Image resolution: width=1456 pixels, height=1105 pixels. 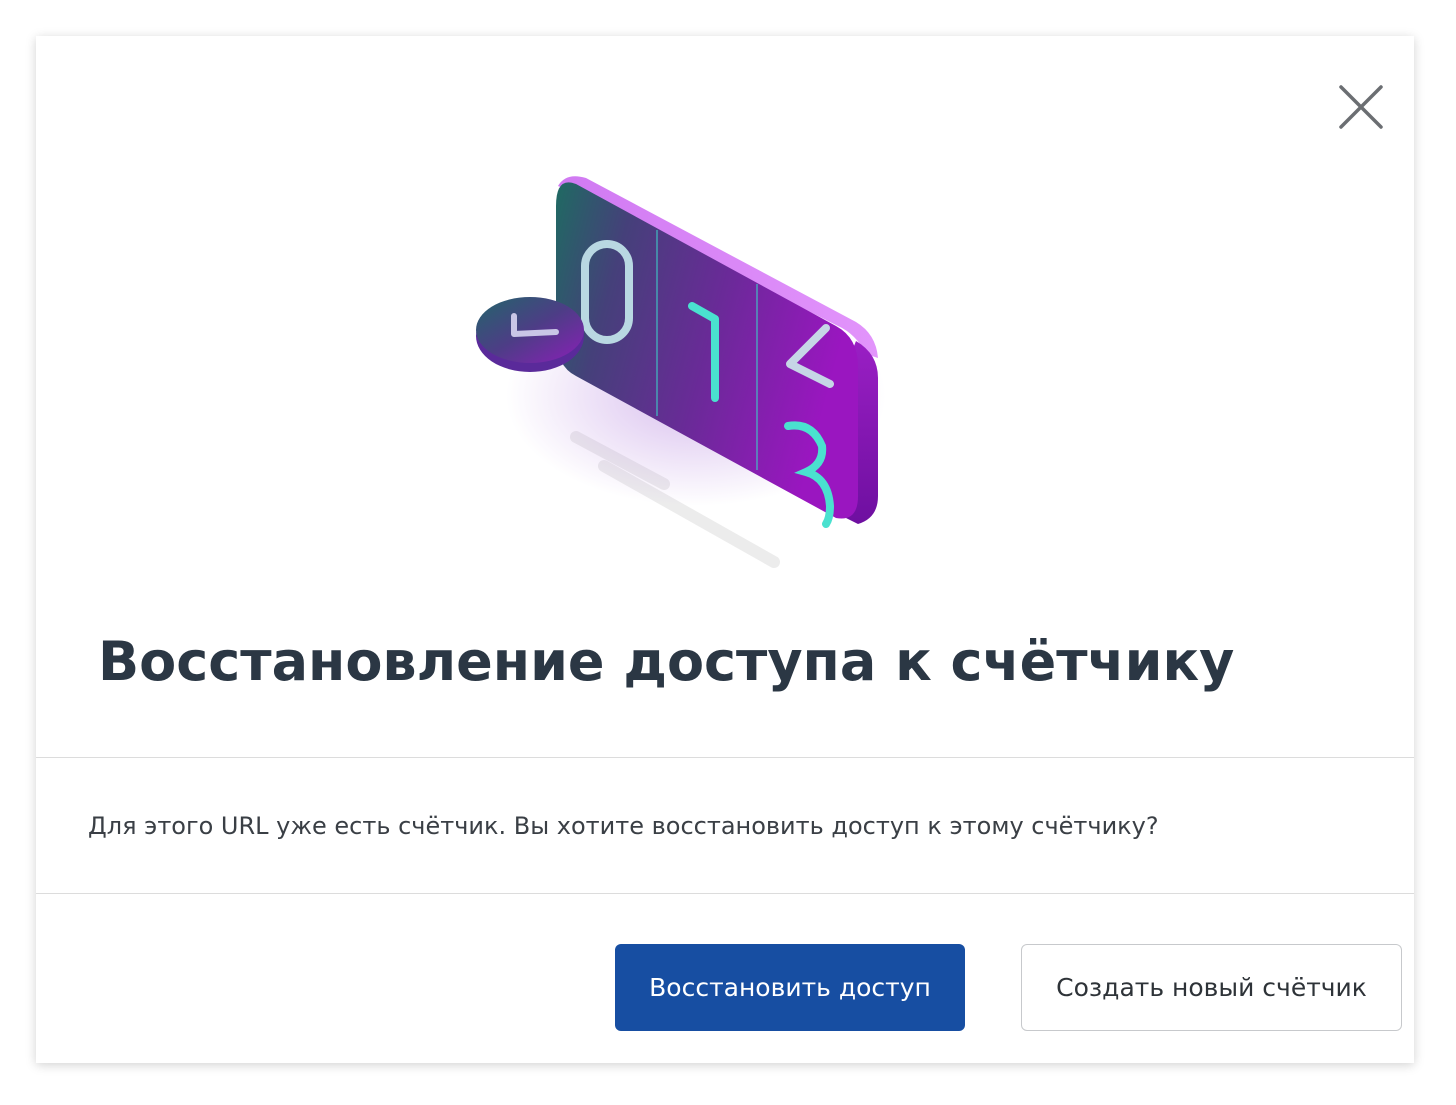 What do you see at coordinates (1211, 987) in the screenshot?
I see `create-new-counter-button: Создать новый счётчик` at bounding box center [1211, 987].